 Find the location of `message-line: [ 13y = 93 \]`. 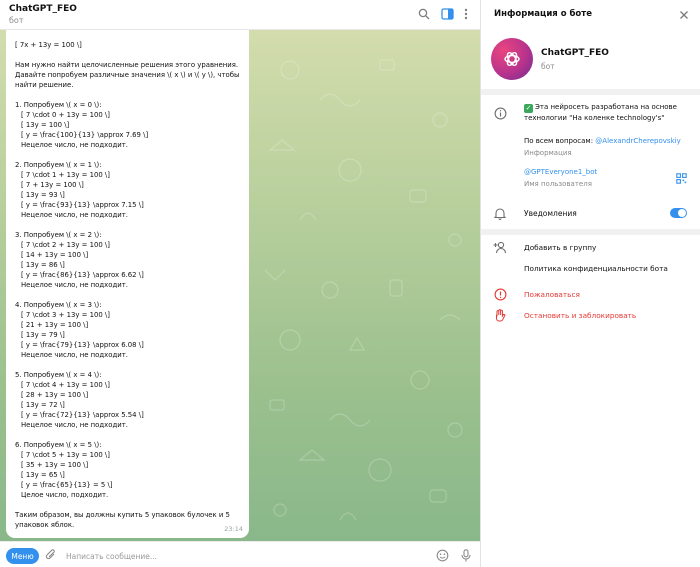

message-line: [ 13y = 93 \] is located at coordinates (43, 195).